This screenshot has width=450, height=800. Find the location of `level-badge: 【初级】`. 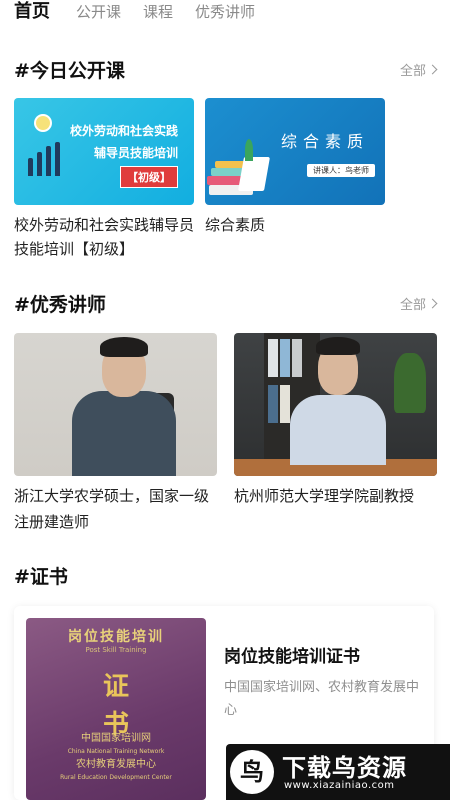

level-badge: 【初级】 is located at coordinates (149, 177).